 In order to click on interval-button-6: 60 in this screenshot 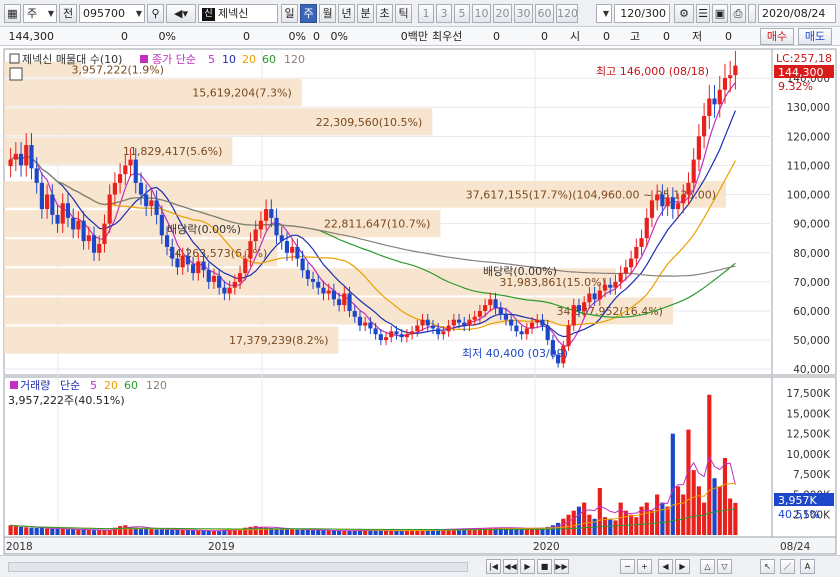, I will do `click(544, 13)`.